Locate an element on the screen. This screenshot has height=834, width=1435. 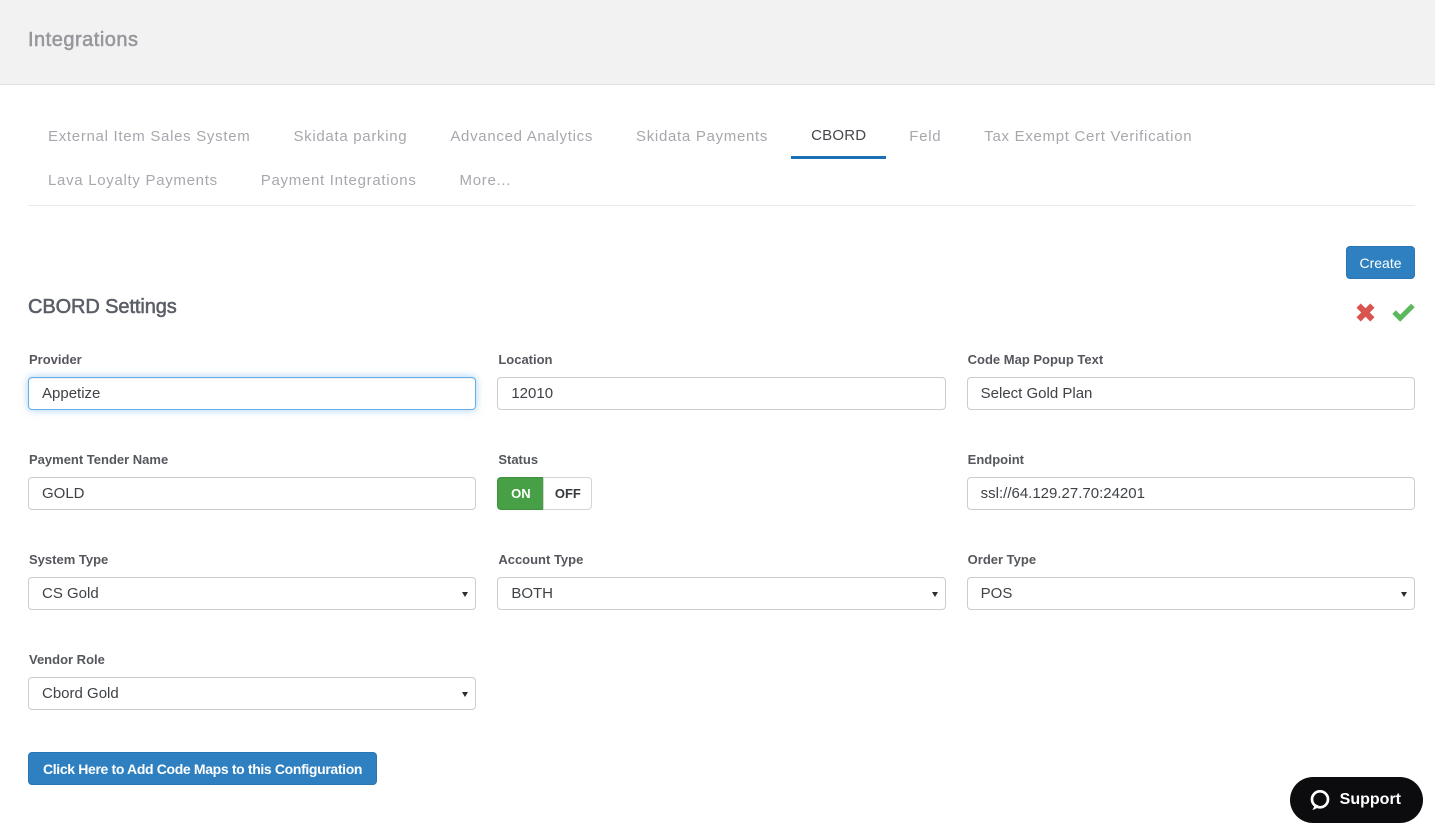
field-provider: Provider is located at coordinates (252, 381).